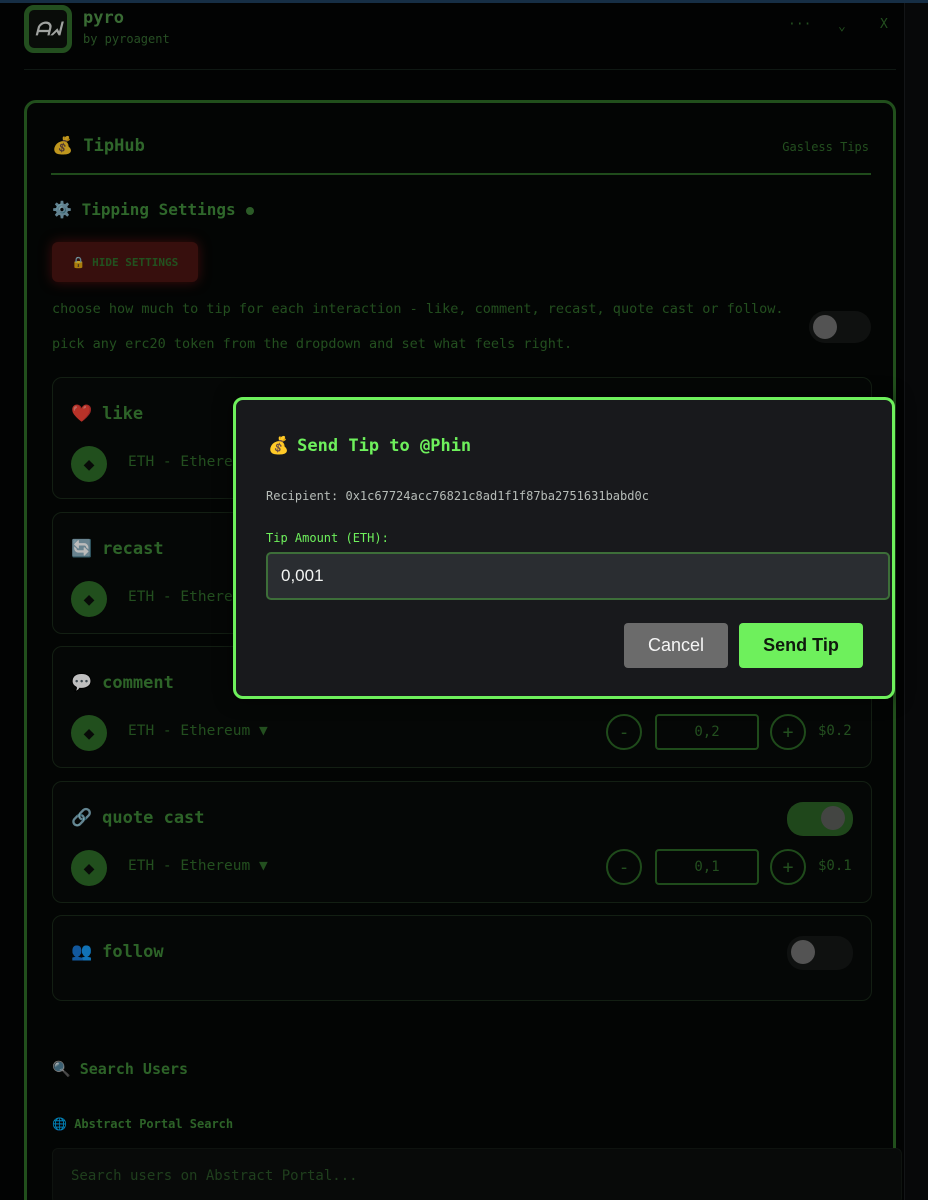 This screenshot has height=1200, width=928. I want to click on modal-title: 💰 Send Tip to @Phin, so click(369, 446).